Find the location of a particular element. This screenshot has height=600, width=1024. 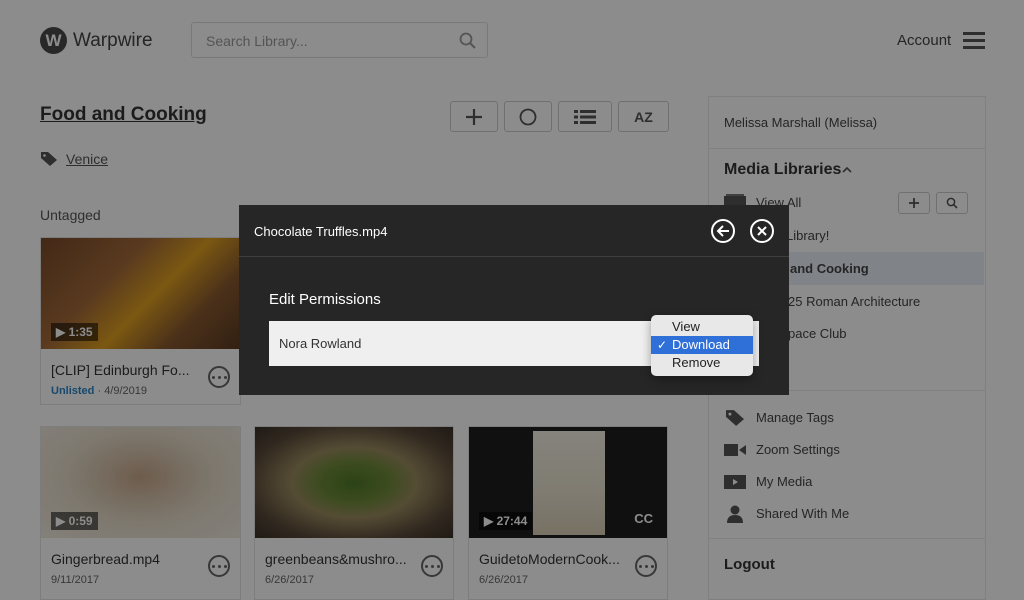

back-button is located at coordinates (723, 231).